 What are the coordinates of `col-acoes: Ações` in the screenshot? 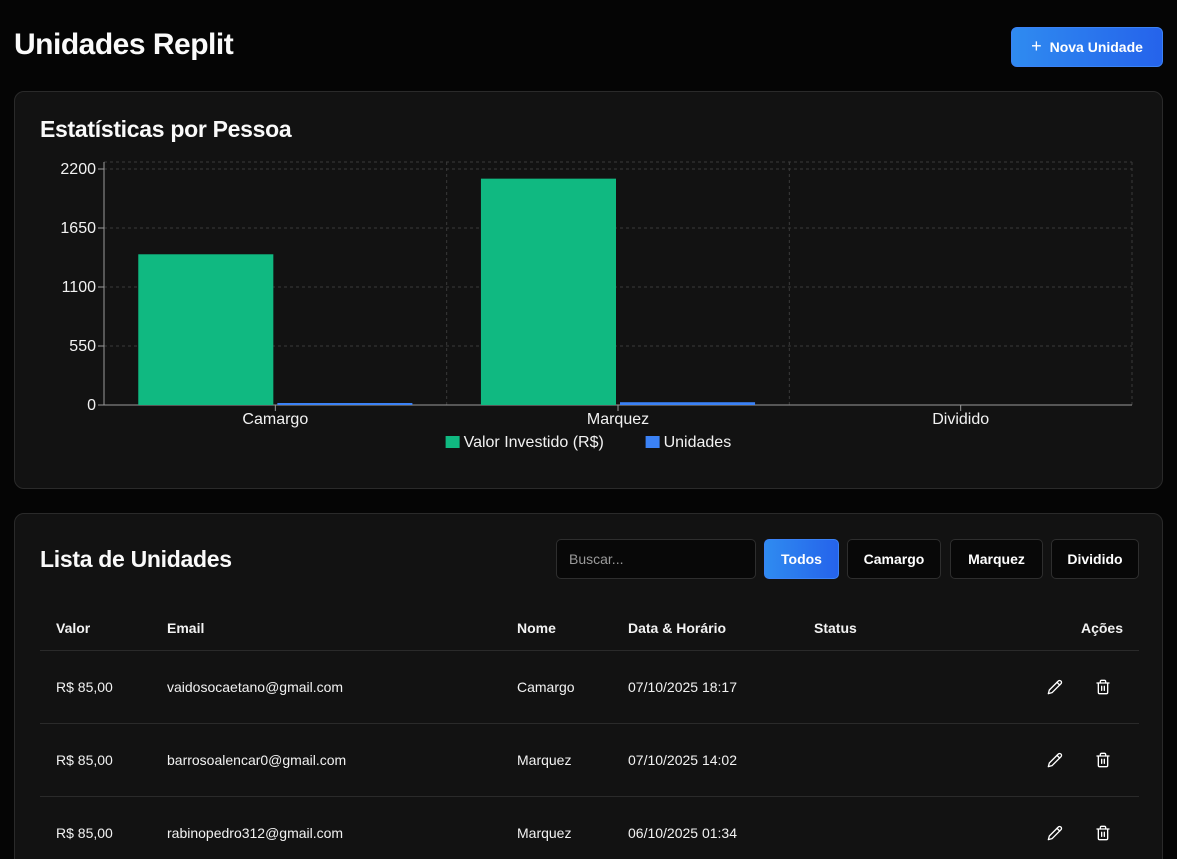 It's located at (1101, 628).